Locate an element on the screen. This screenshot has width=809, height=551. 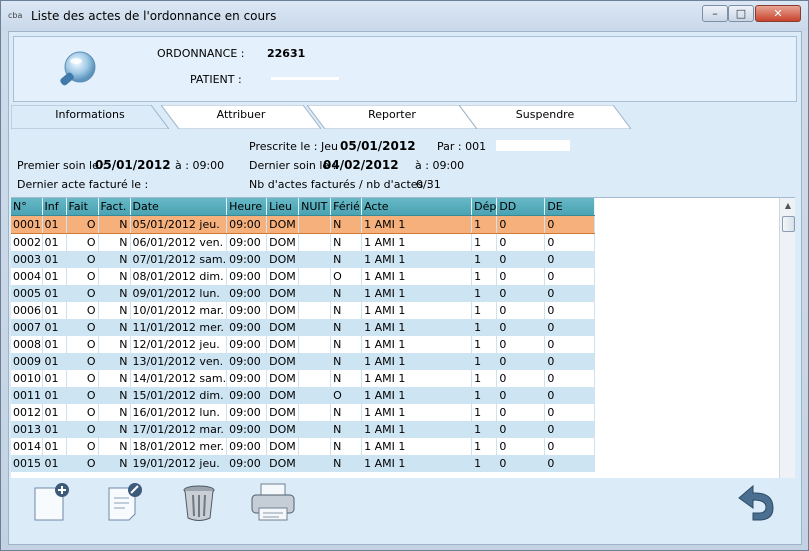
tab-attribuer: Attribuer is located at coordinates (241, 117).